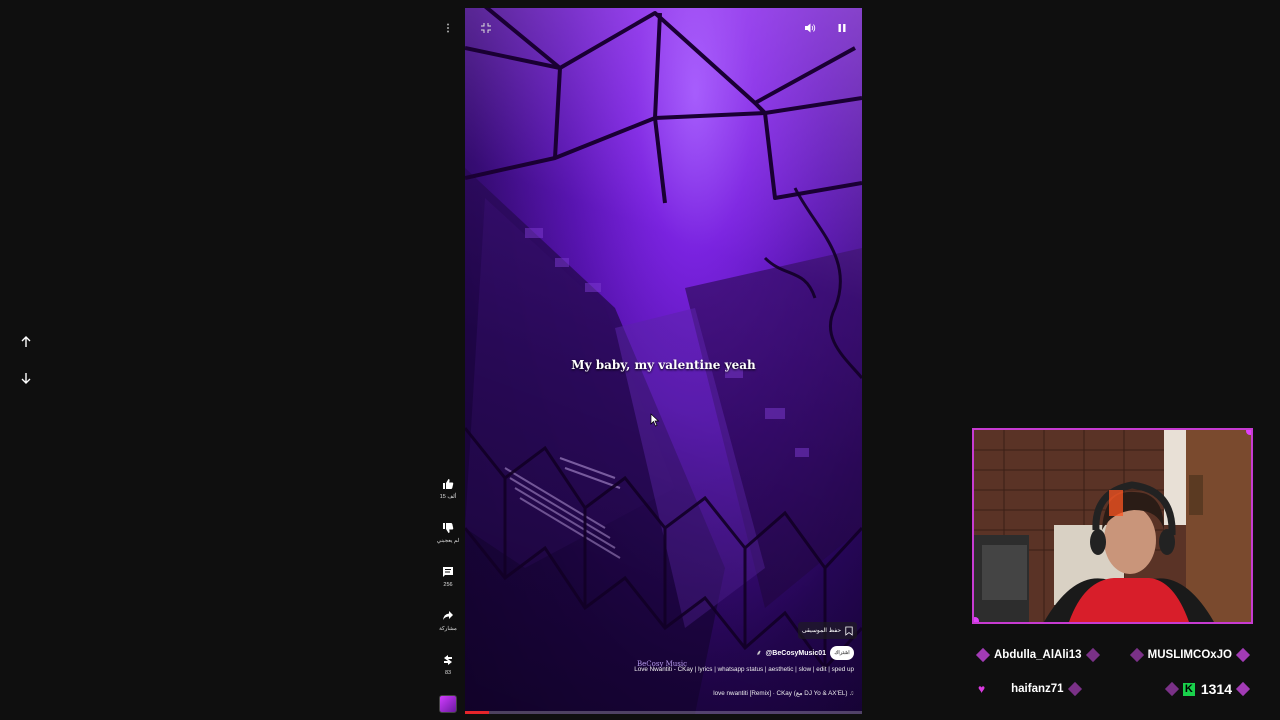 The width and height of the screenshot is (1280, 720). I want to click on arrow-up-icon, so click(26, 341).